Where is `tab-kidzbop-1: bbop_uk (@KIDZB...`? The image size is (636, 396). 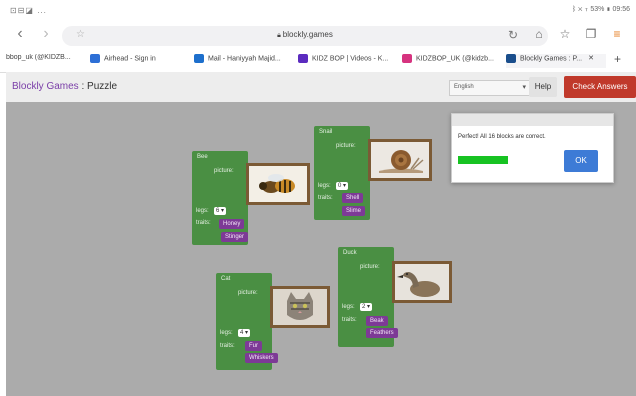 tab-kidzbop-1: bbop_uk (@KIDZB... is located at coordinates (44, 61).